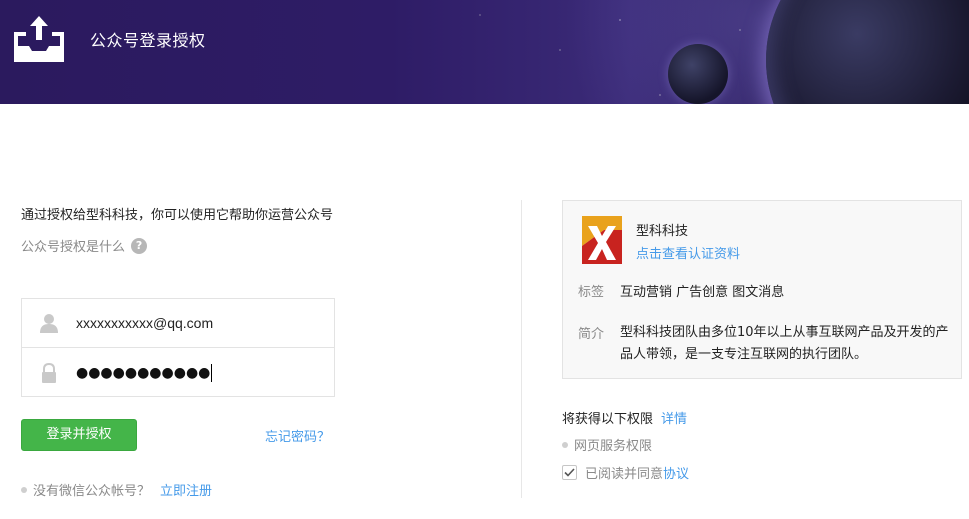  Describe the element at coordinates (702, 292) in the screenshot. I see `tag-value: 互动营销 广告创意 图文消息` at that location.